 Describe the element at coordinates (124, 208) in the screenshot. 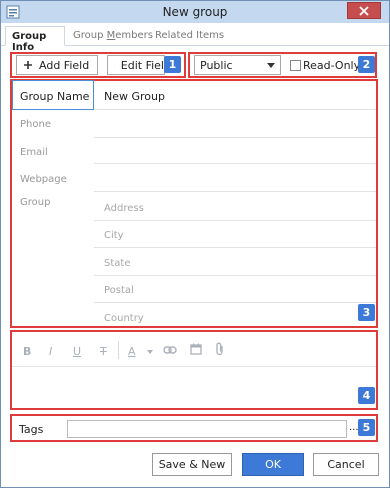

I see `address-input: Address` at that location.